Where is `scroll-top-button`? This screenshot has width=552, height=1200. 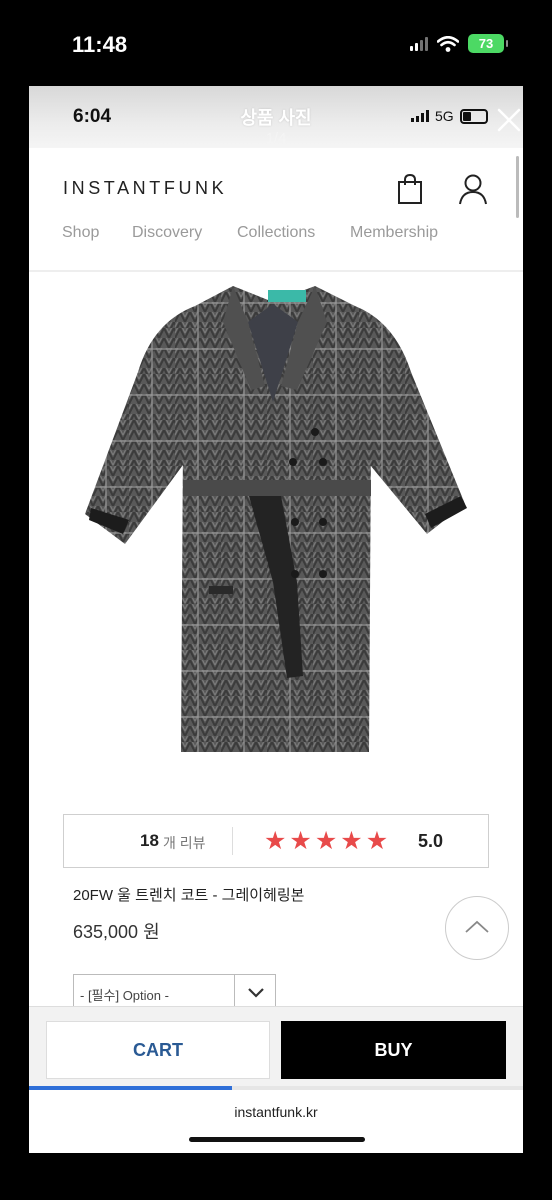
scroll-top-button is located at coordinates (477, 928).